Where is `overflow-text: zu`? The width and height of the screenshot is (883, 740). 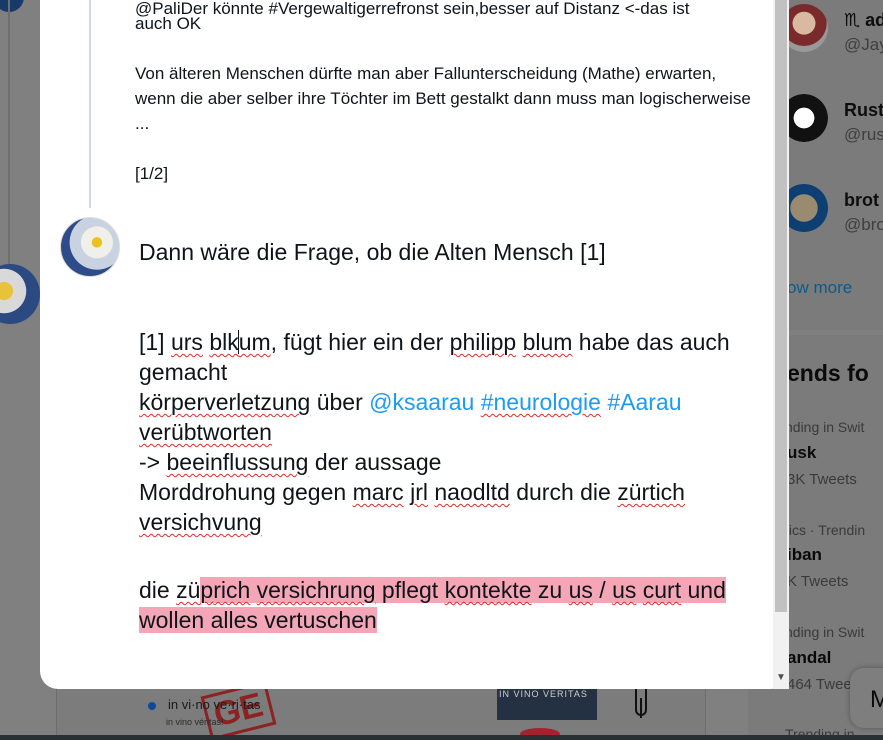 overflow-text: zu is located at coordinates (550, 590).